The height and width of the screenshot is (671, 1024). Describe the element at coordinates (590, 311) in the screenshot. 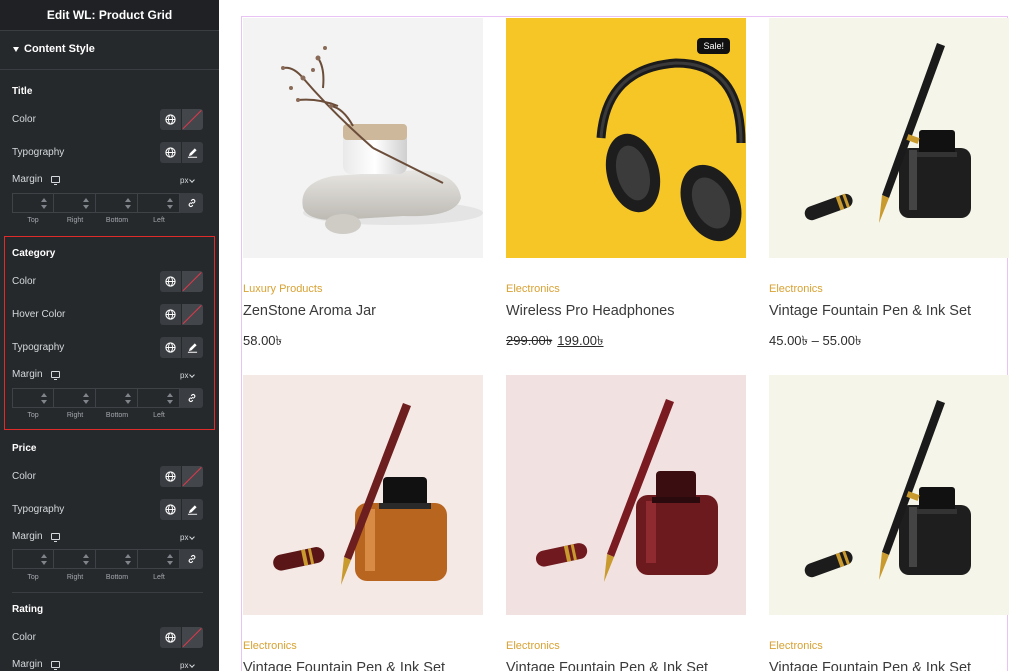

I see `product-title: Wireless Pro Headphones` at that location.